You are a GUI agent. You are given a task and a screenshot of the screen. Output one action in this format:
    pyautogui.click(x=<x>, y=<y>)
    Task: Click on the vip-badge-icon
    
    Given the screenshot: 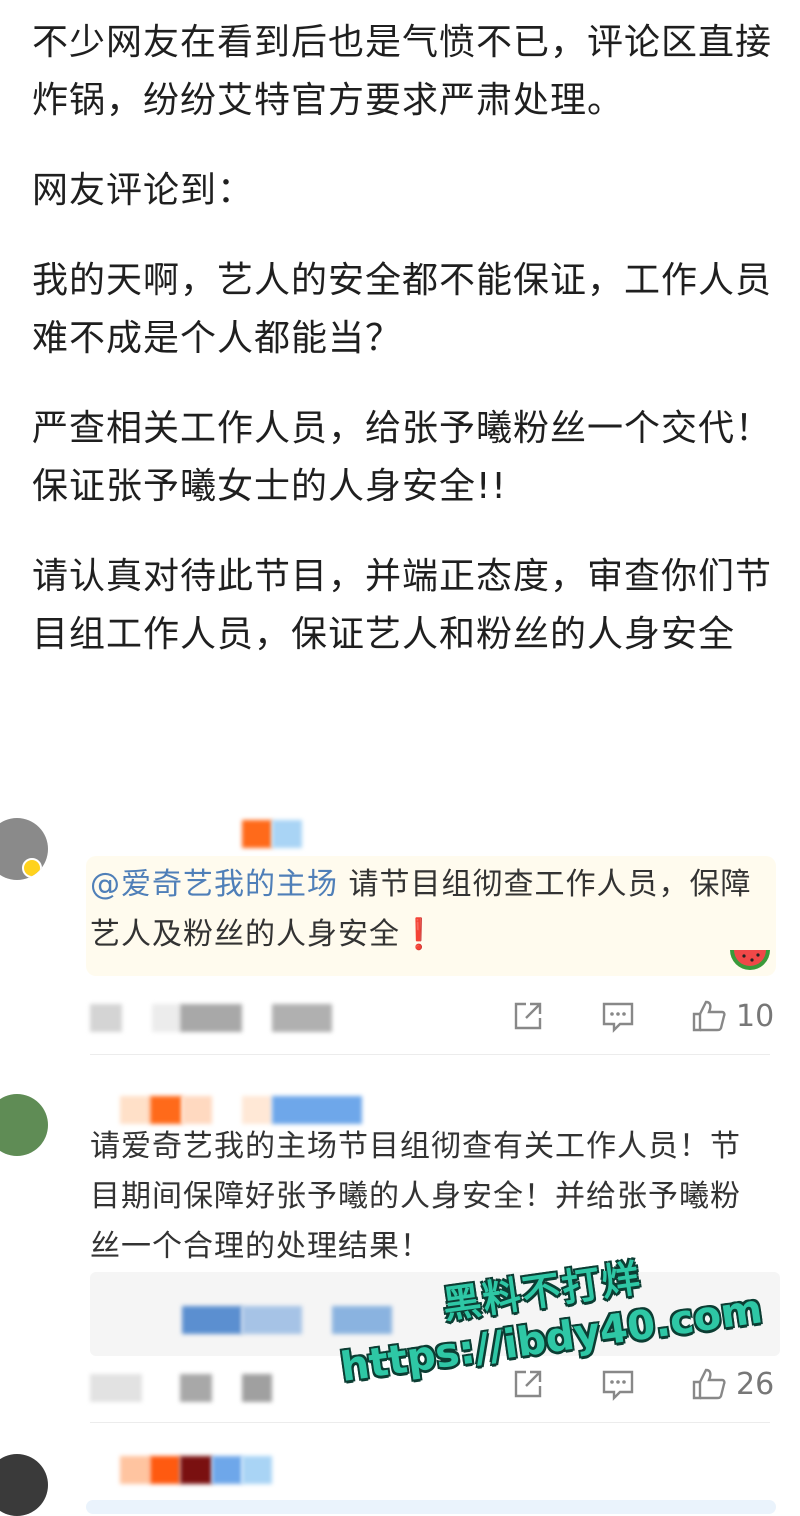 What is the action you would take?
    pyautogui.click(x=32, y=868)
    